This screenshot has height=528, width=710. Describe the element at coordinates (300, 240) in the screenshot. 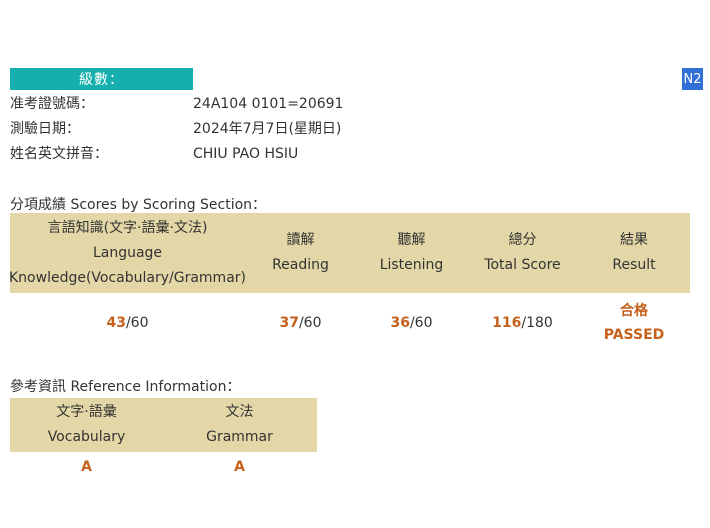

I see `header-zh: 讀解` at that location.